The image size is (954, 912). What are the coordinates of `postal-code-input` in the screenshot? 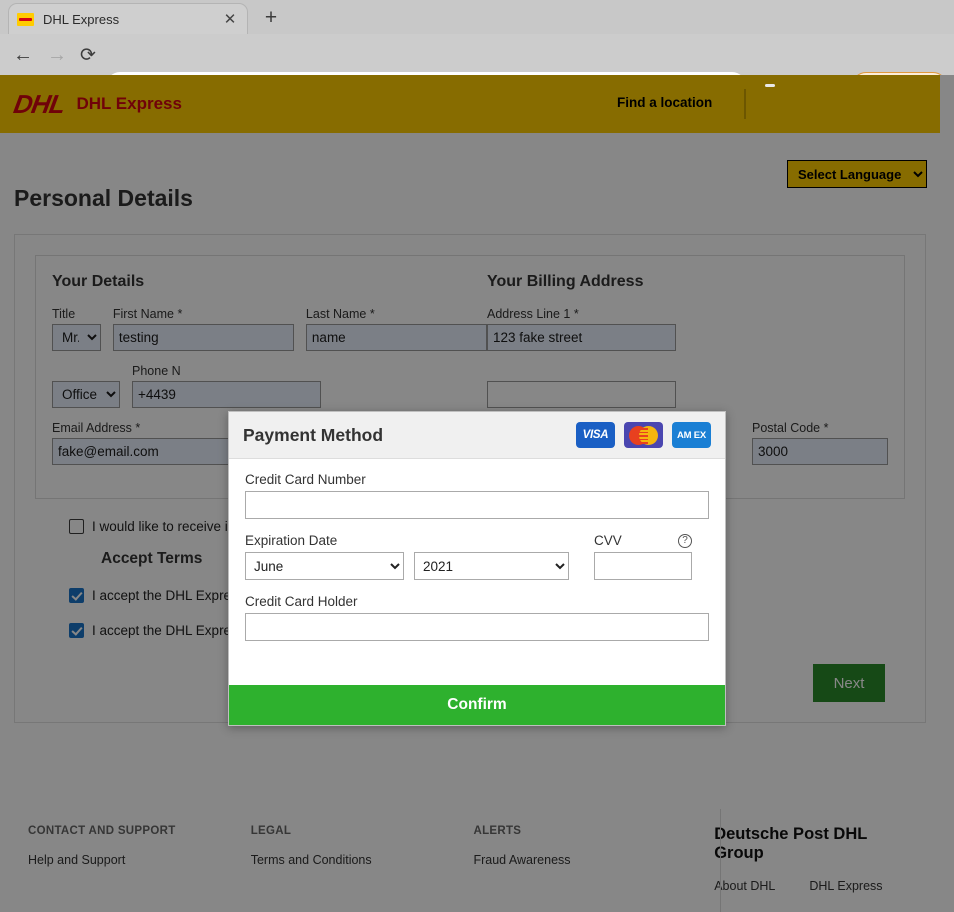 It's located at (820, 451).